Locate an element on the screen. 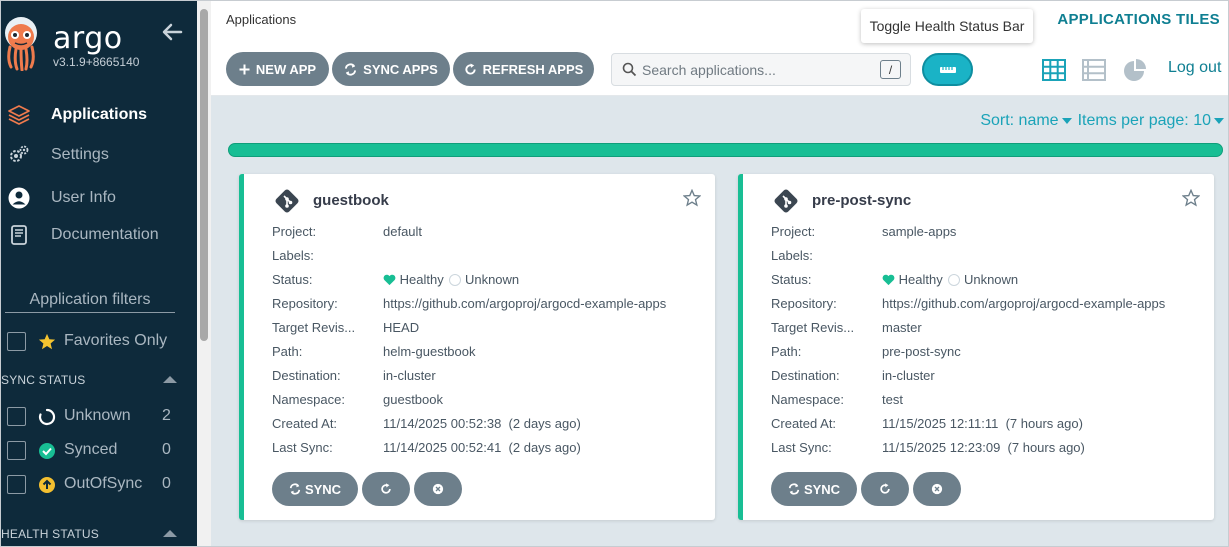 The width and height of the screenshot is (1229, 547). tiles-view-icon is located at coordinates (1054, 70).